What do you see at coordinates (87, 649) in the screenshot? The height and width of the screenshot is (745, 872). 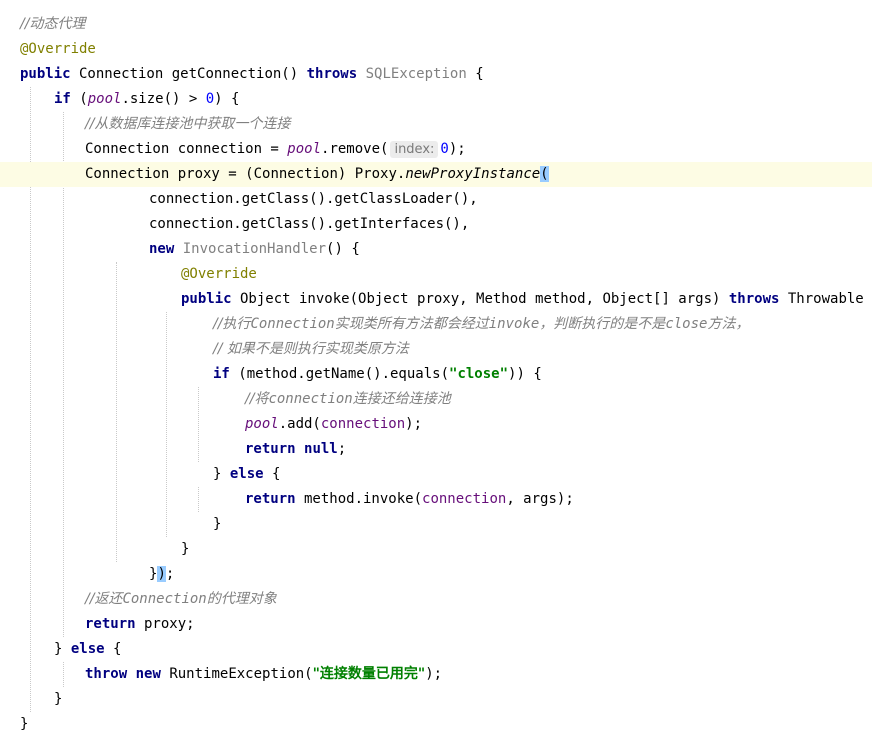 I see `keyword-token: else` at bounding box center [87, 649].